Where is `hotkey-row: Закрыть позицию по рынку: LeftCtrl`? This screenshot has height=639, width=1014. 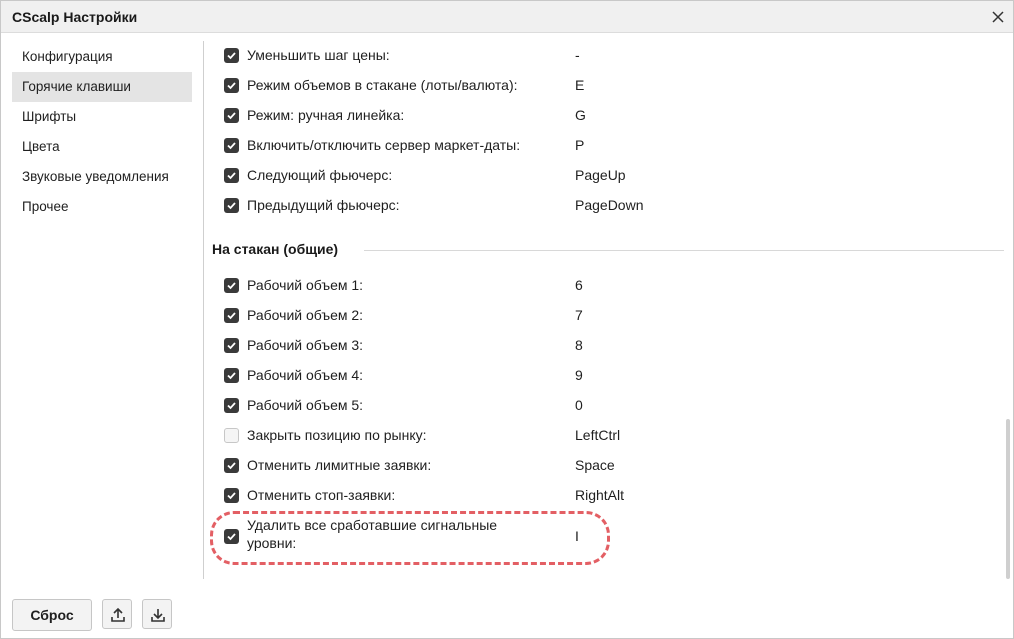 hotkey-row: Закрыть позицию по рынку: LeftCtrl is located at coordinates (602, 436).